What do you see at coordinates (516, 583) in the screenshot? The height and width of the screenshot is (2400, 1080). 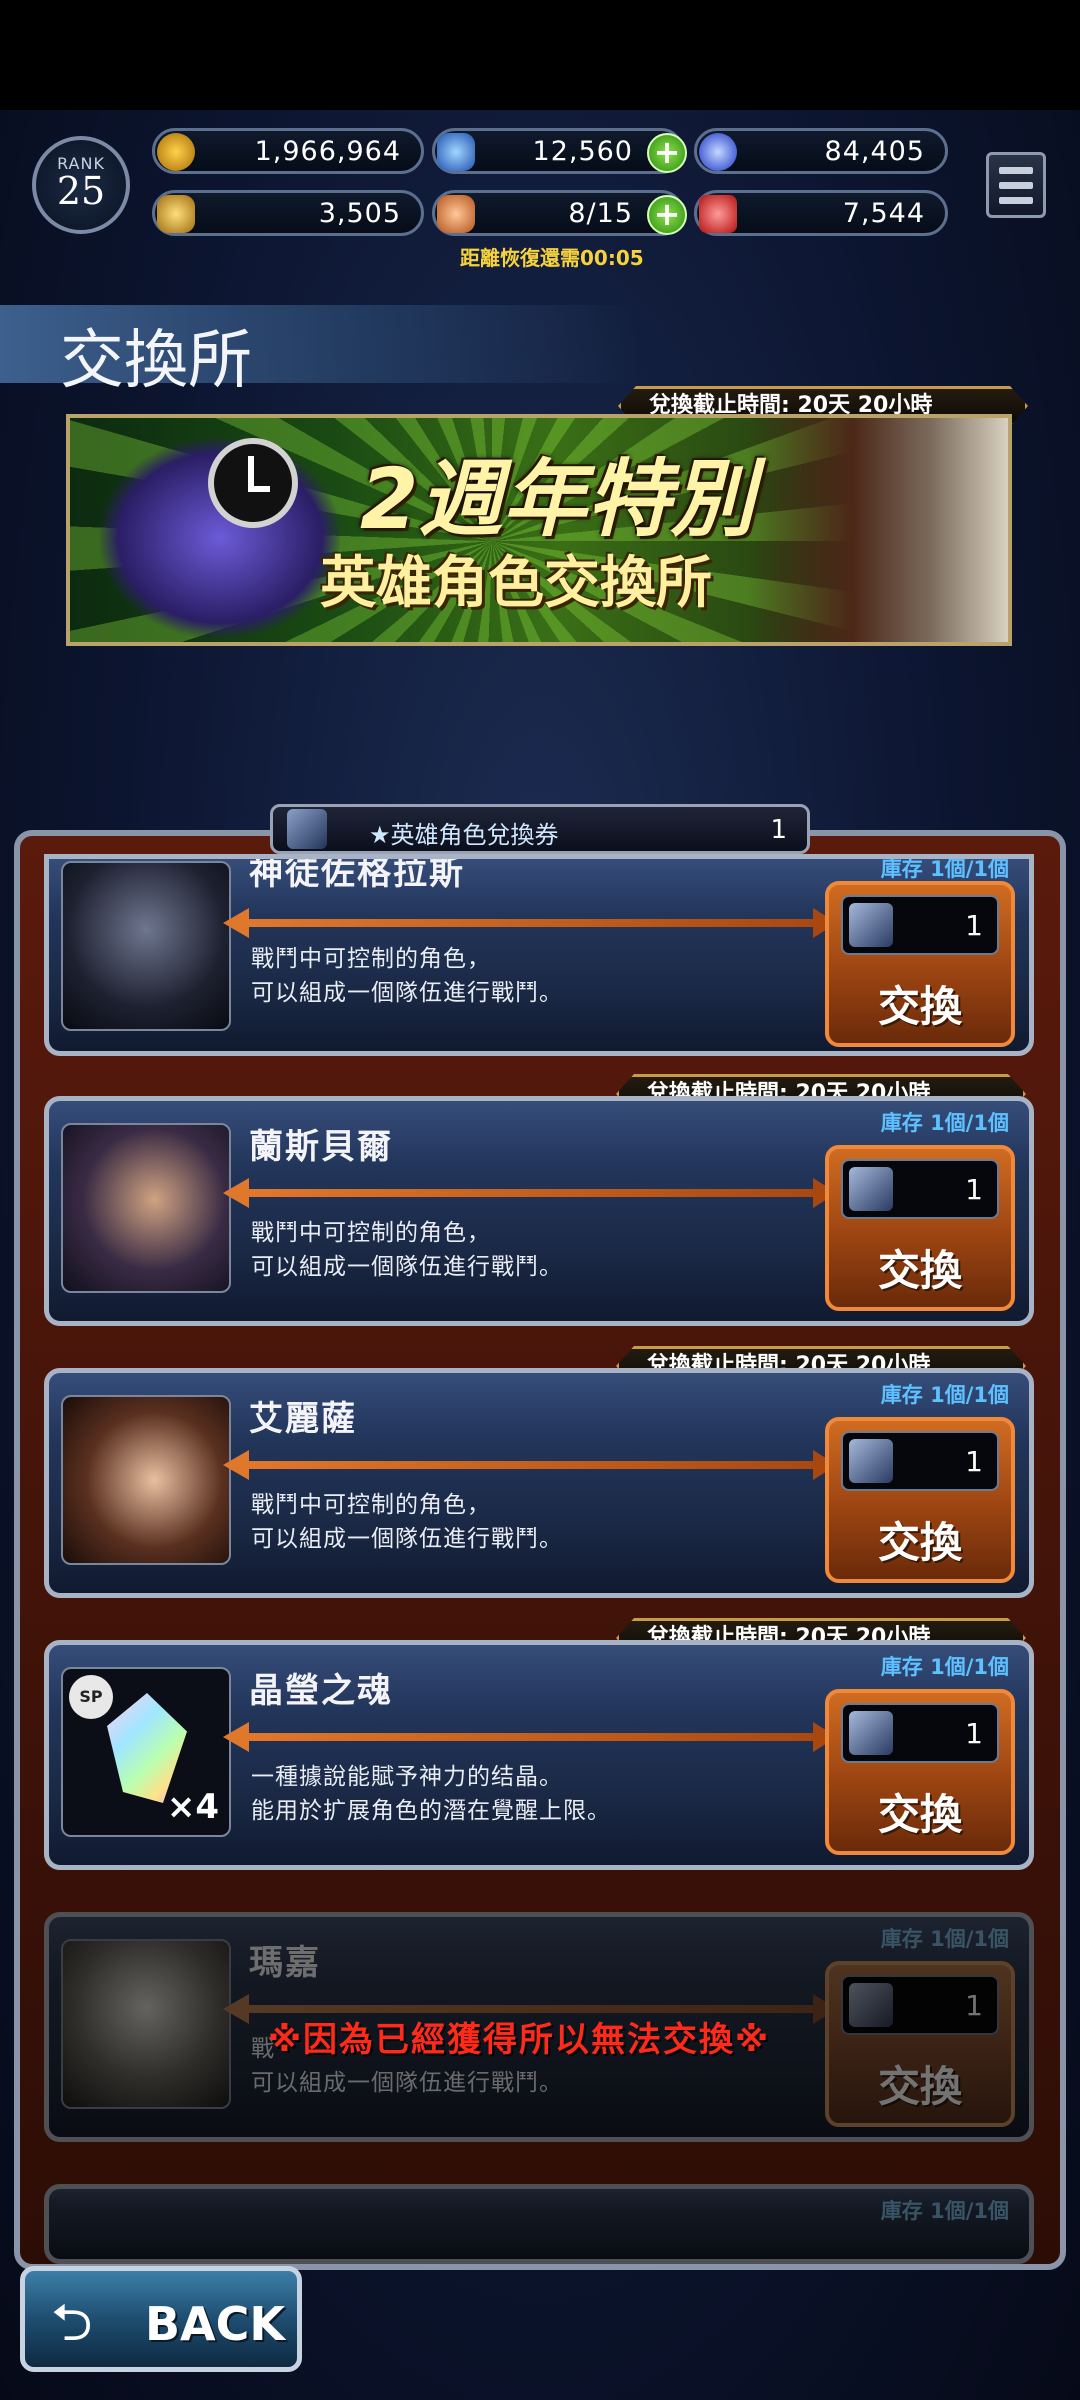 I see `banner-subtitle: 英雄角色交換所` at bounding box center [516, 583].